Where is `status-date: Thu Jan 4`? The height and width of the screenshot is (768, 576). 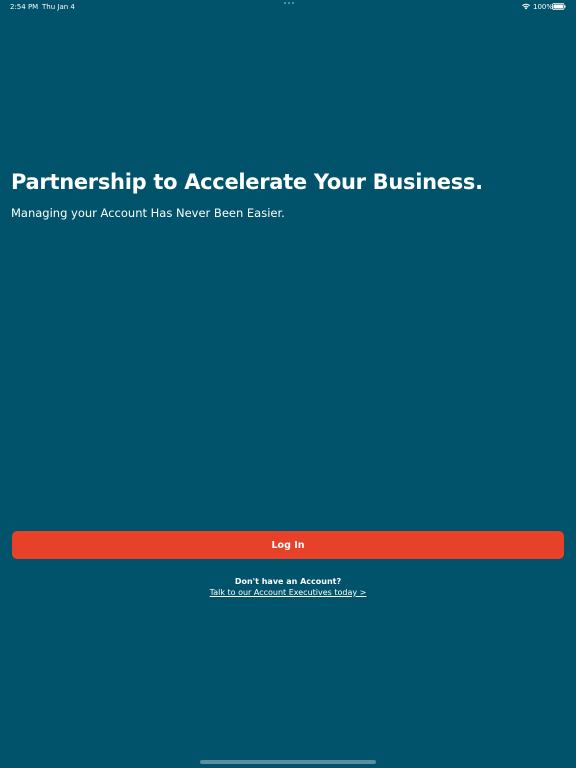 status-date: Thu Jan 4 is located at coordinates (58, 7).